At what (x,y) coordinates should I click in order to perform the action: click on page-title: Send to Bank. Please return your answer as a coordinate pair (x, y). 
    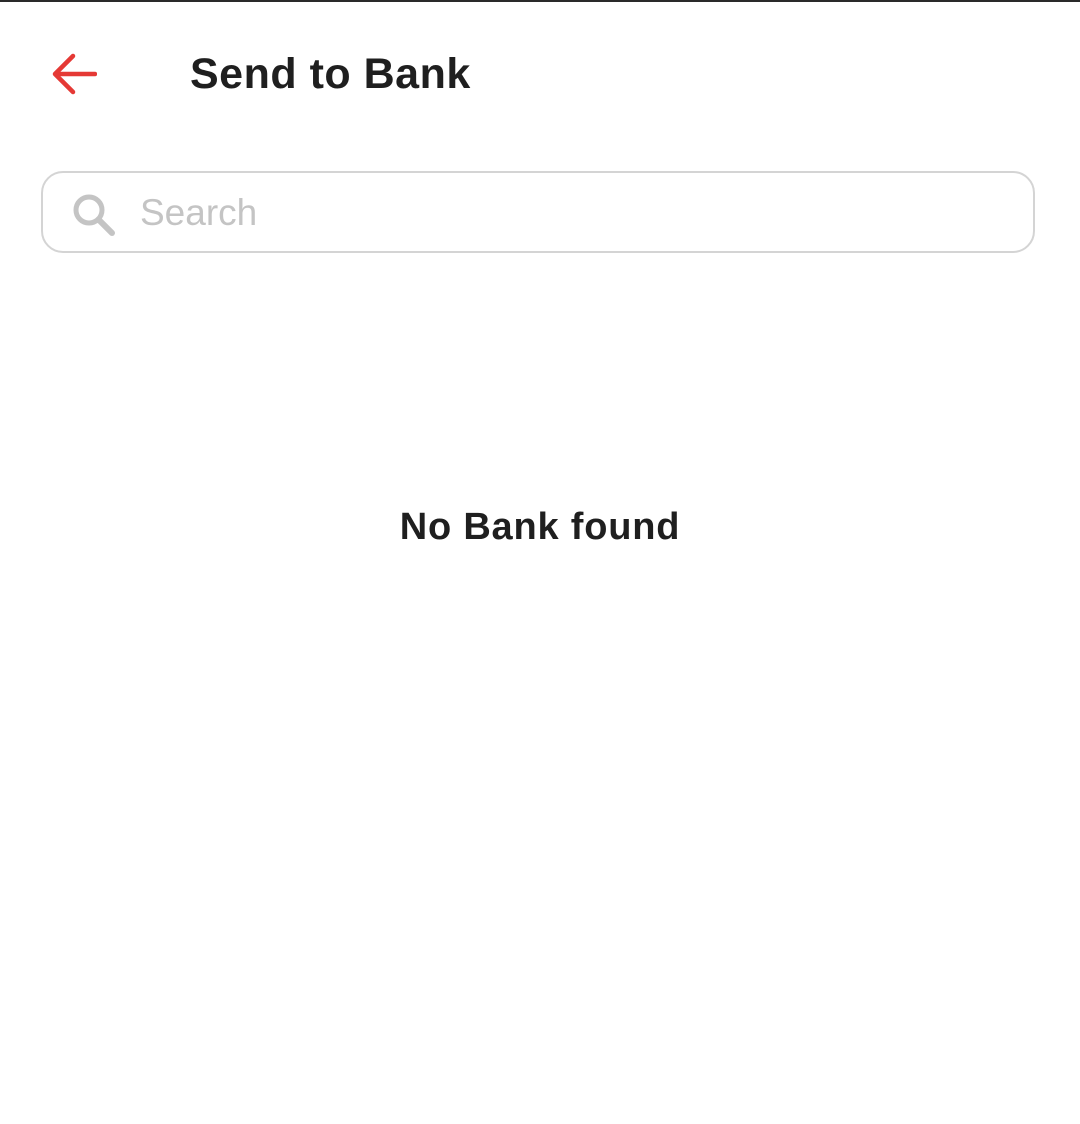
    Looking at the image, I should click on (330, 74).